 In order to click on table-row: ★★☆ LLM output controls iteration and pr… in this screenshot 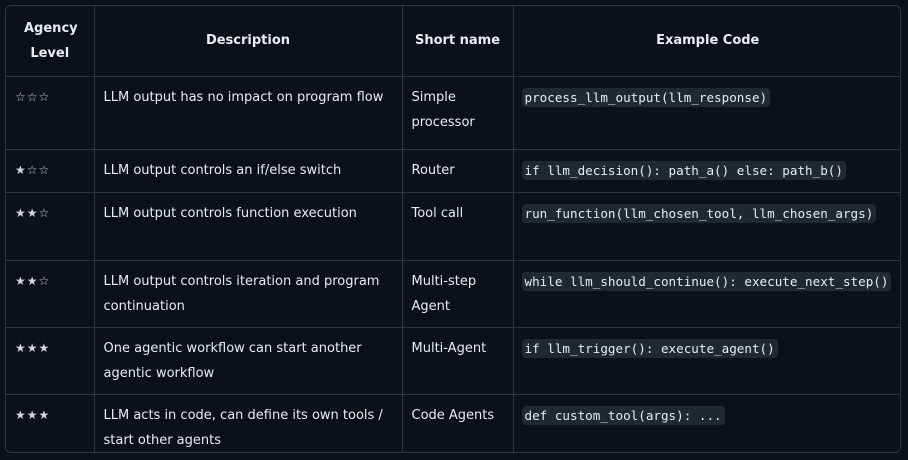, I will do `click(453, 294)`.